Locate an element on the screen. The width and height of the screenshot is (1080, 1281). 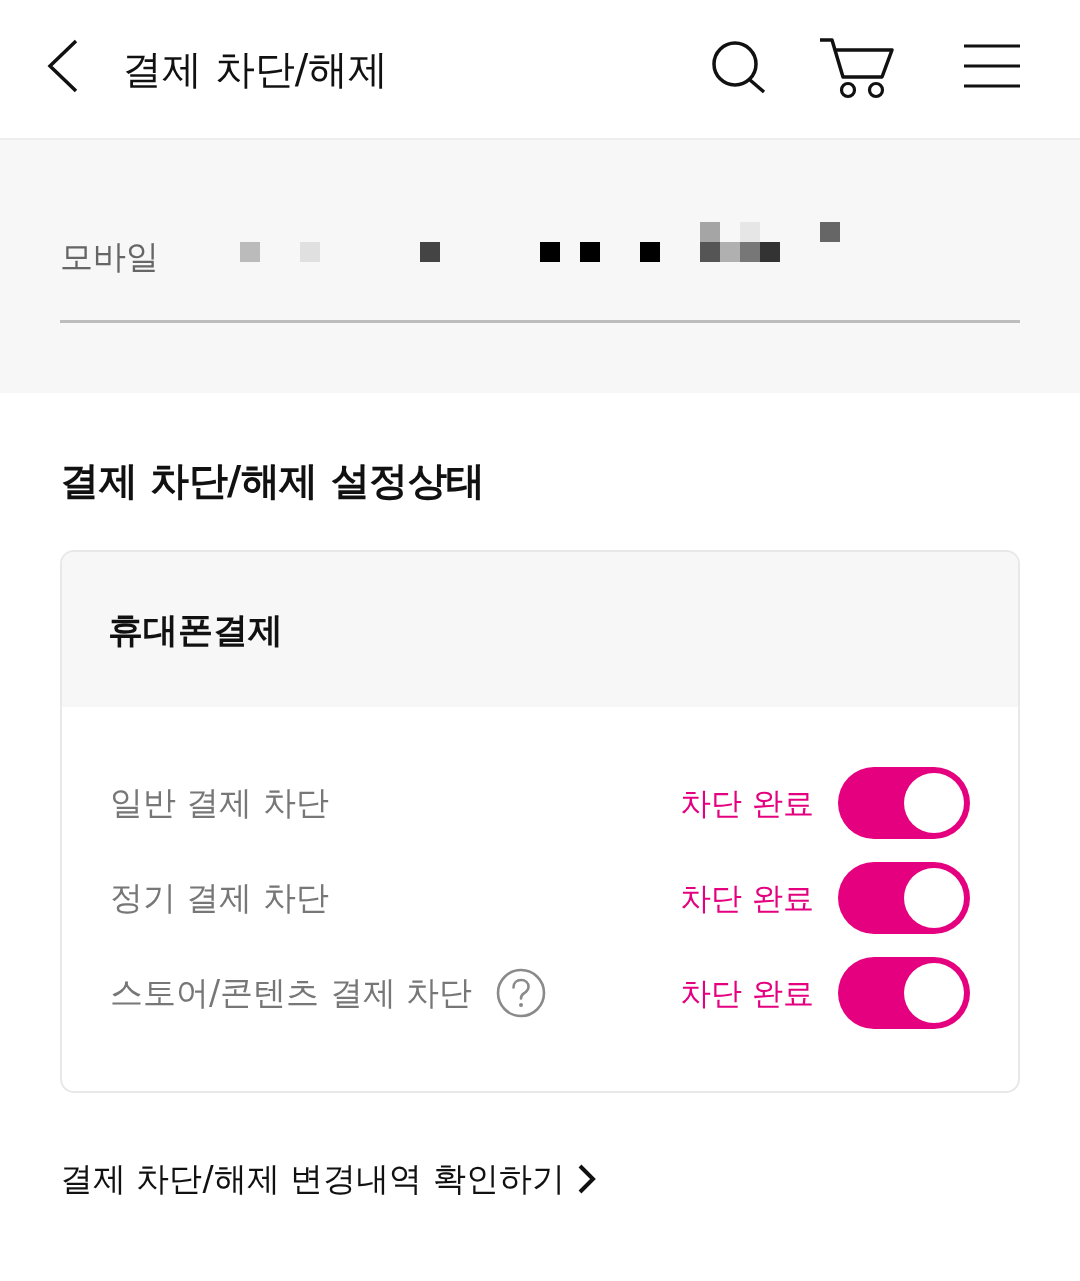
card-title: 휴대폰결제 is located at coordinates (195, 630).